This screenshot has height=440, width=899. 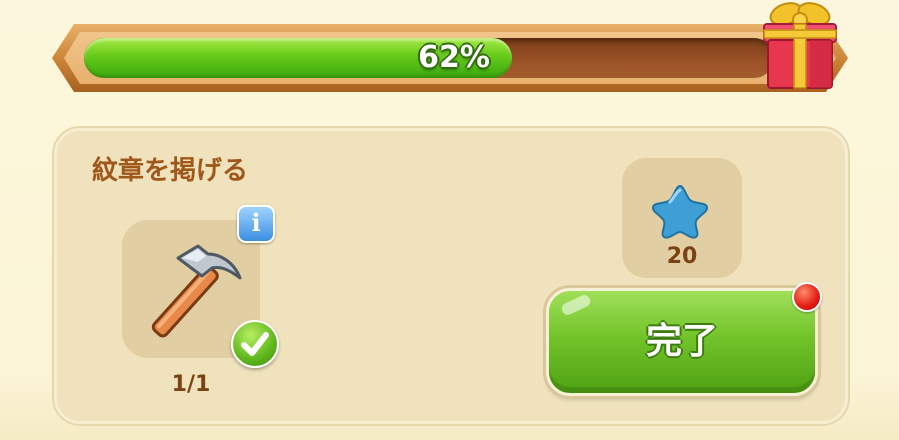 I want to click on gift-box-icon, so click(x=800, y=46).